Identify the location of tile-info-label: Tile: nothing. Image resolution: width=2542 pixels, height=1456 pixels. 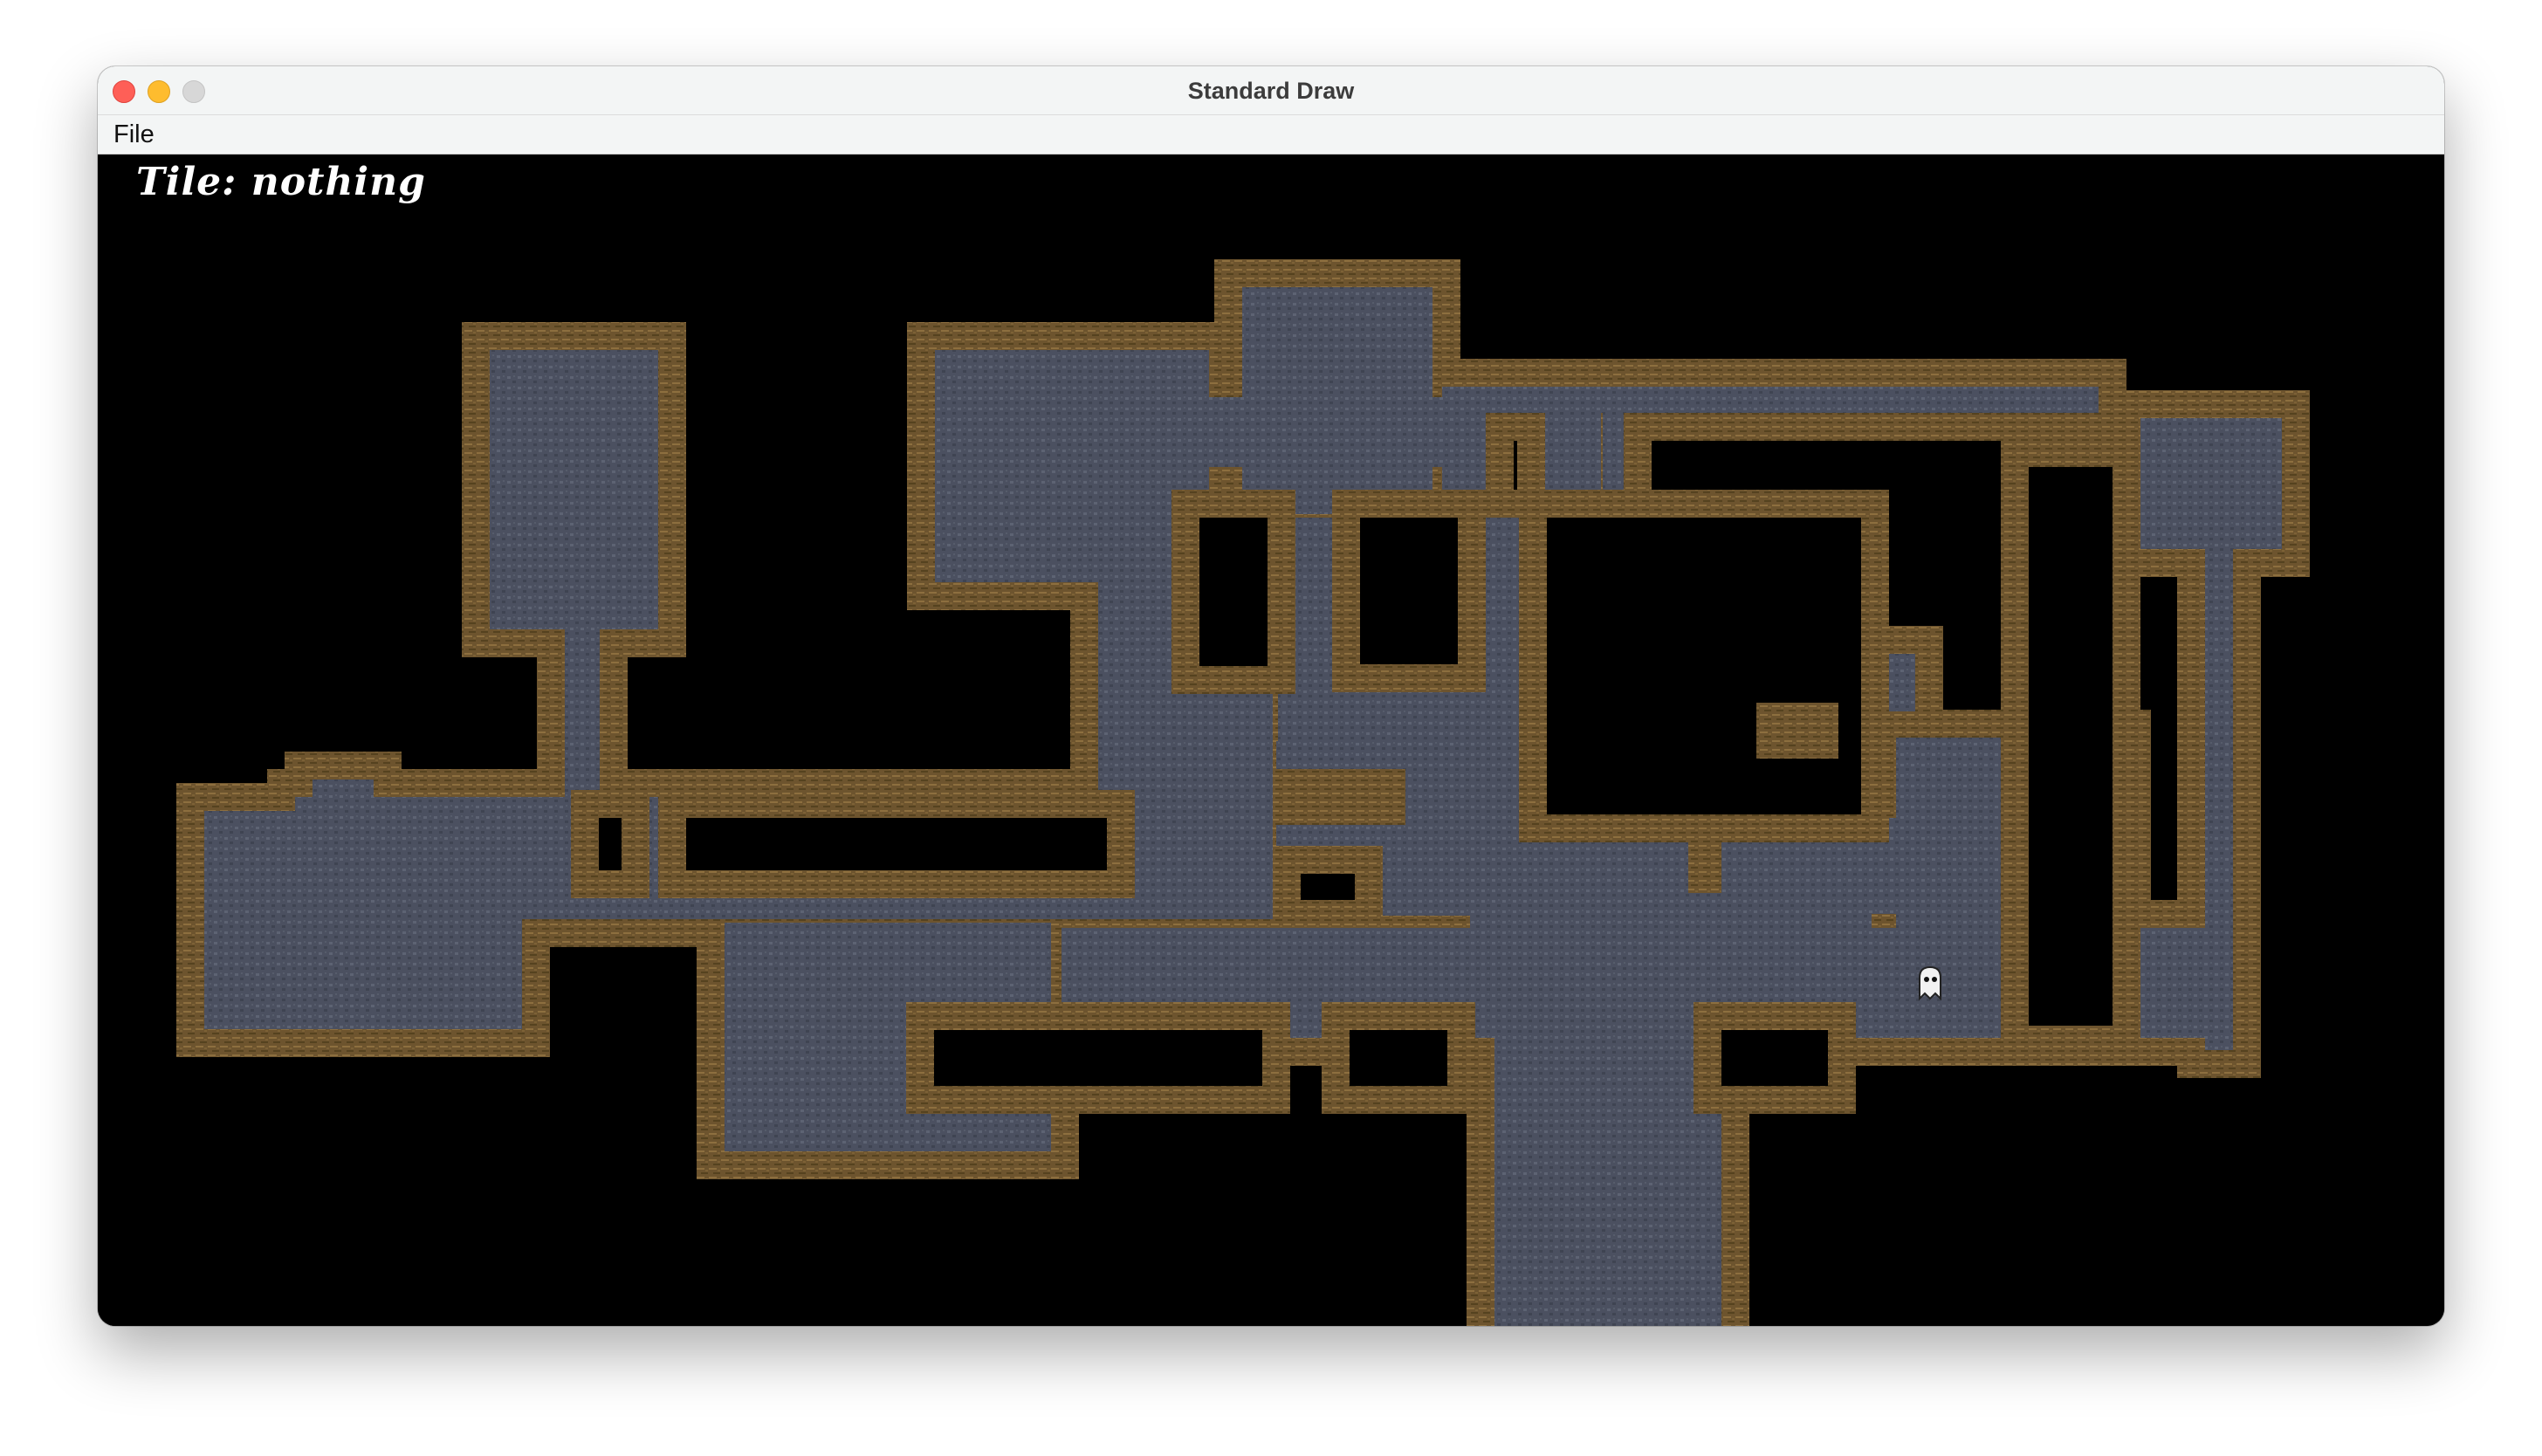
(281, 182).